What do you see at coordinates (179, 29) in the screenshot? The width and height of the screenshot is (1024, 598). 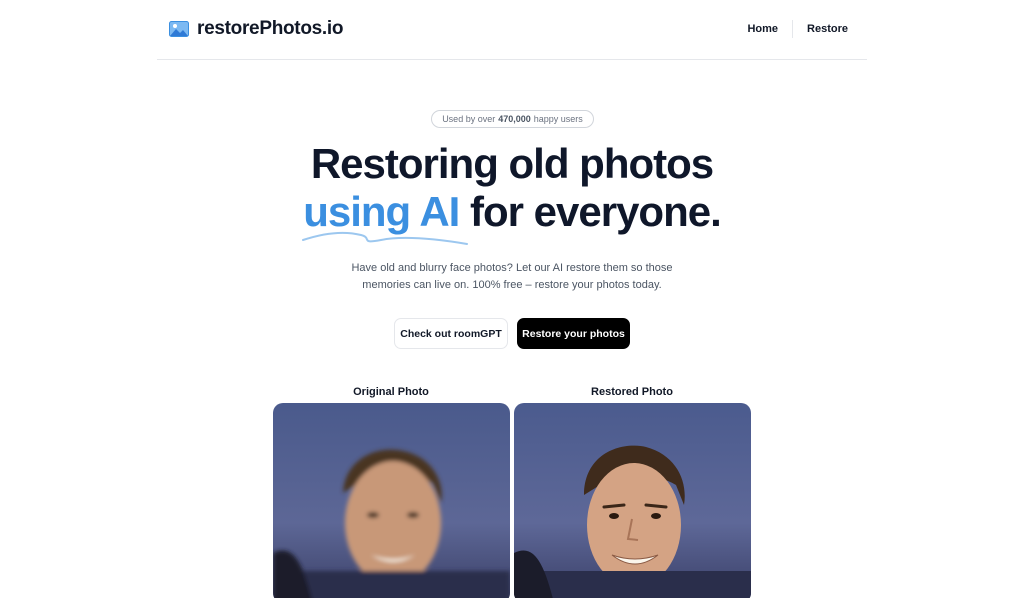 I see `photo-icon` at bounding box center [179, 29].